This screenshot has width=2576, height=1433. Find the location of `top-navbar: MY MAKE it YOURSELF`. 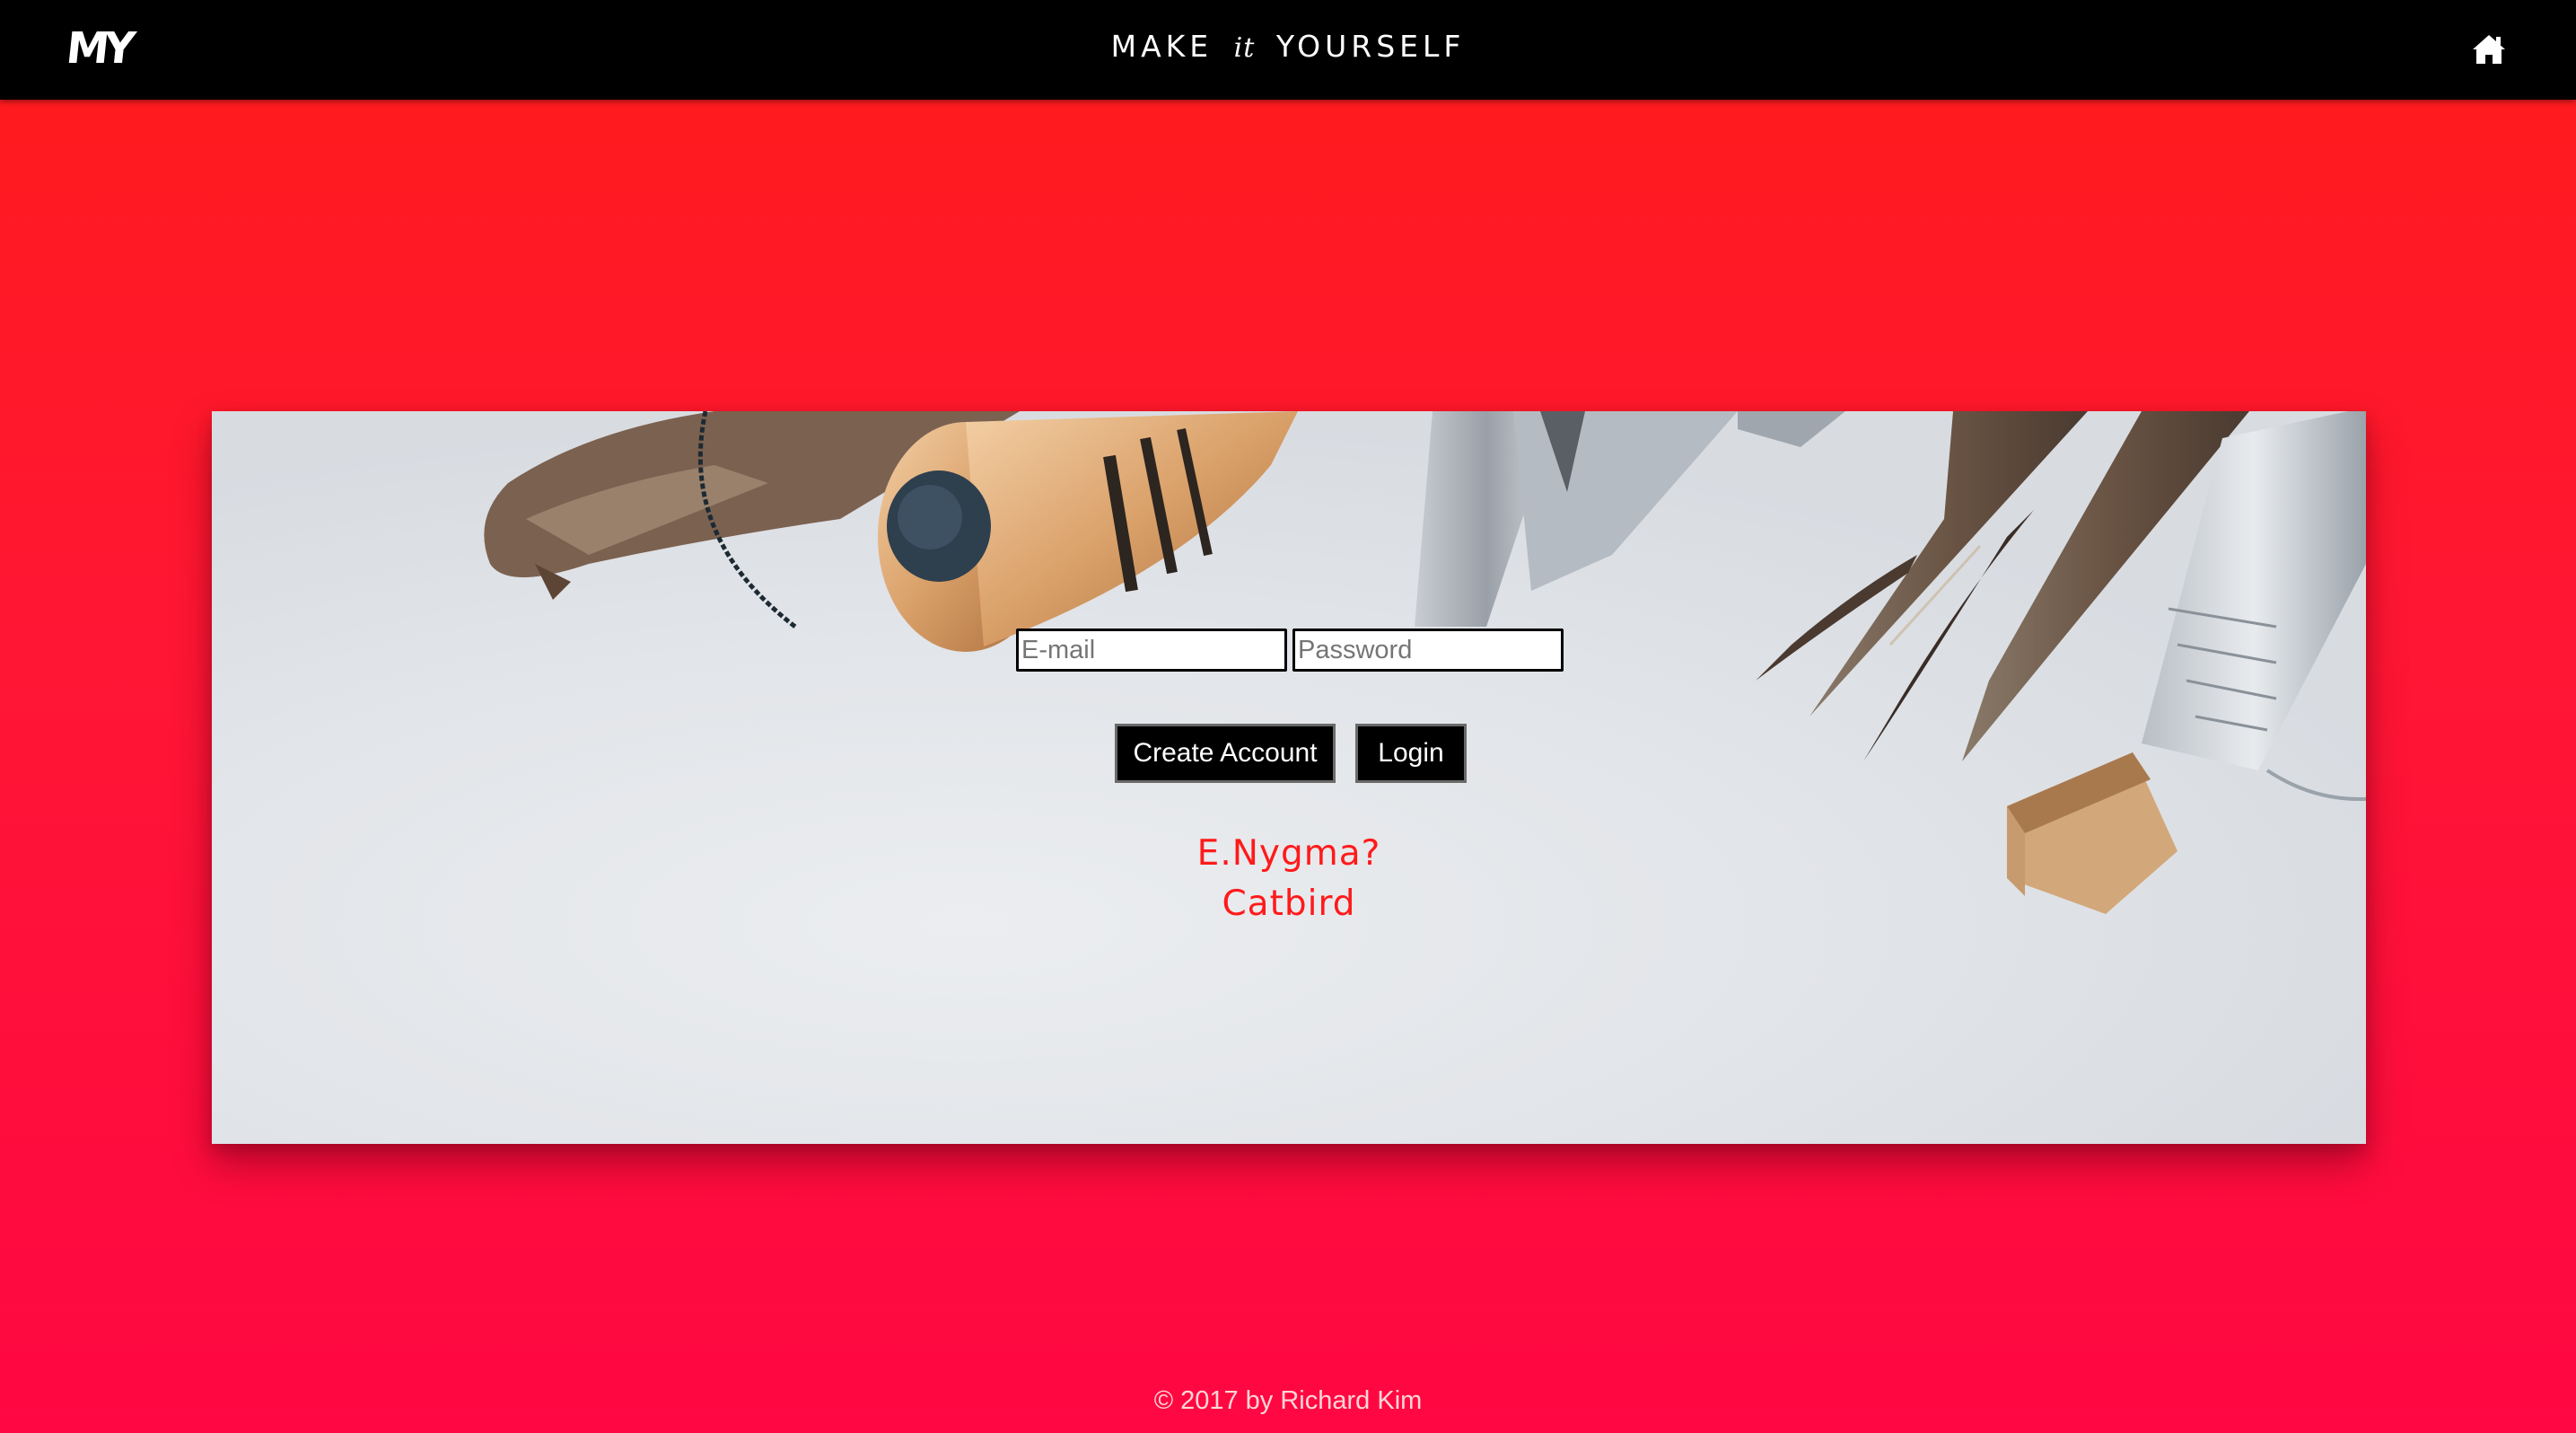

top-navbar: MY MAKE it YOURSELF is located at coordinates (1288, 50).